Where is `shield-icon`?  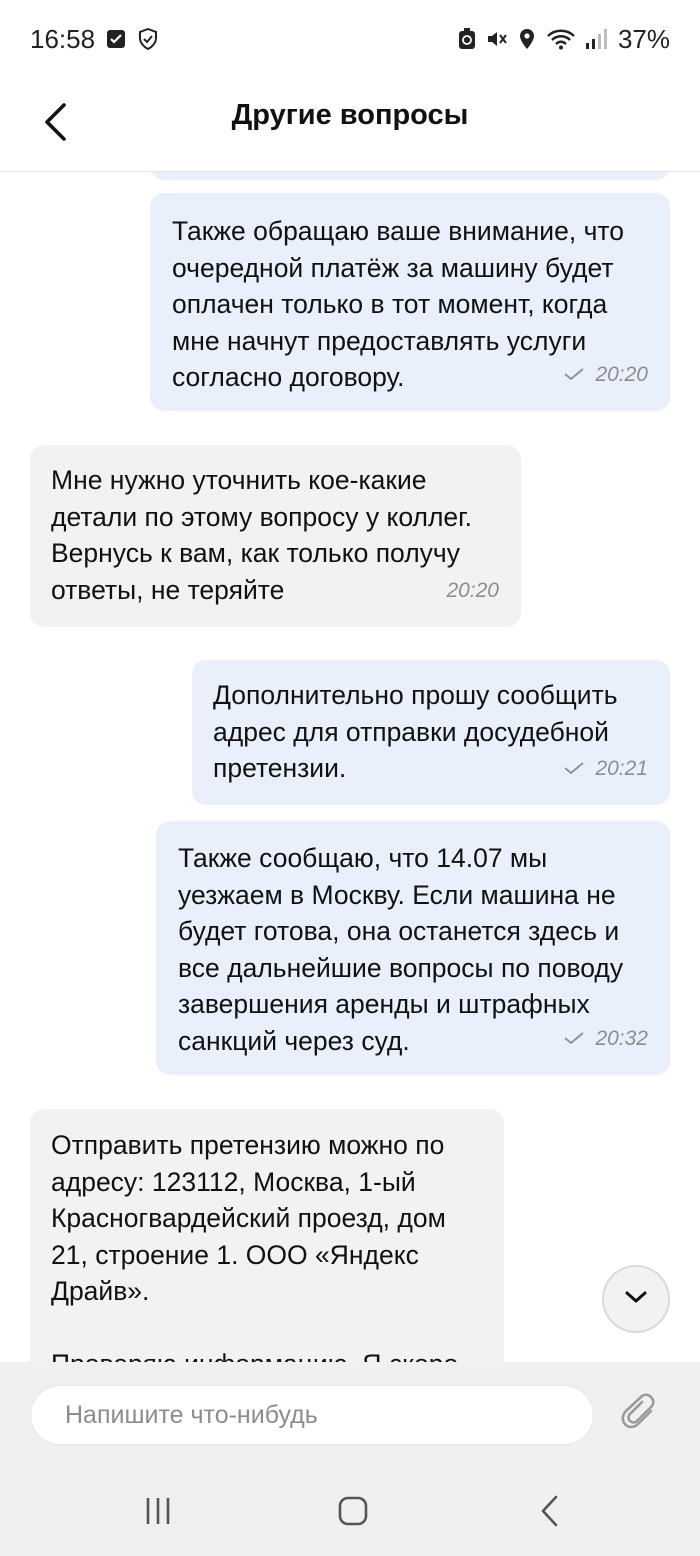 shield-icon is located at coordinates (148, 39).